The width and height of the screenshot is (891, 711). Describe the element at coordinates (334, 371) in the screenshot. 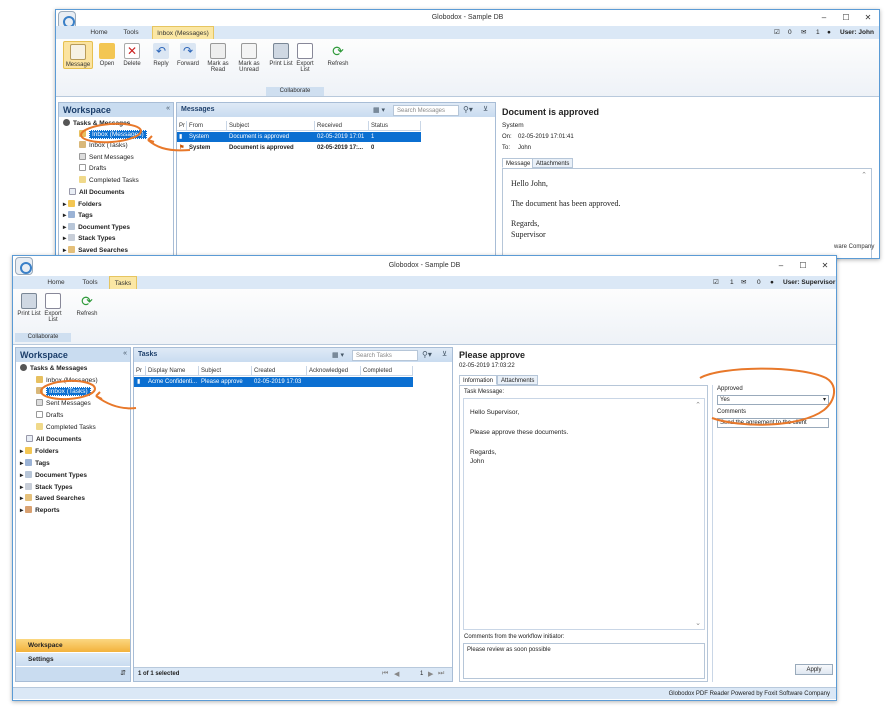

I see `col-acknowledged: Acknowledged` at that location.